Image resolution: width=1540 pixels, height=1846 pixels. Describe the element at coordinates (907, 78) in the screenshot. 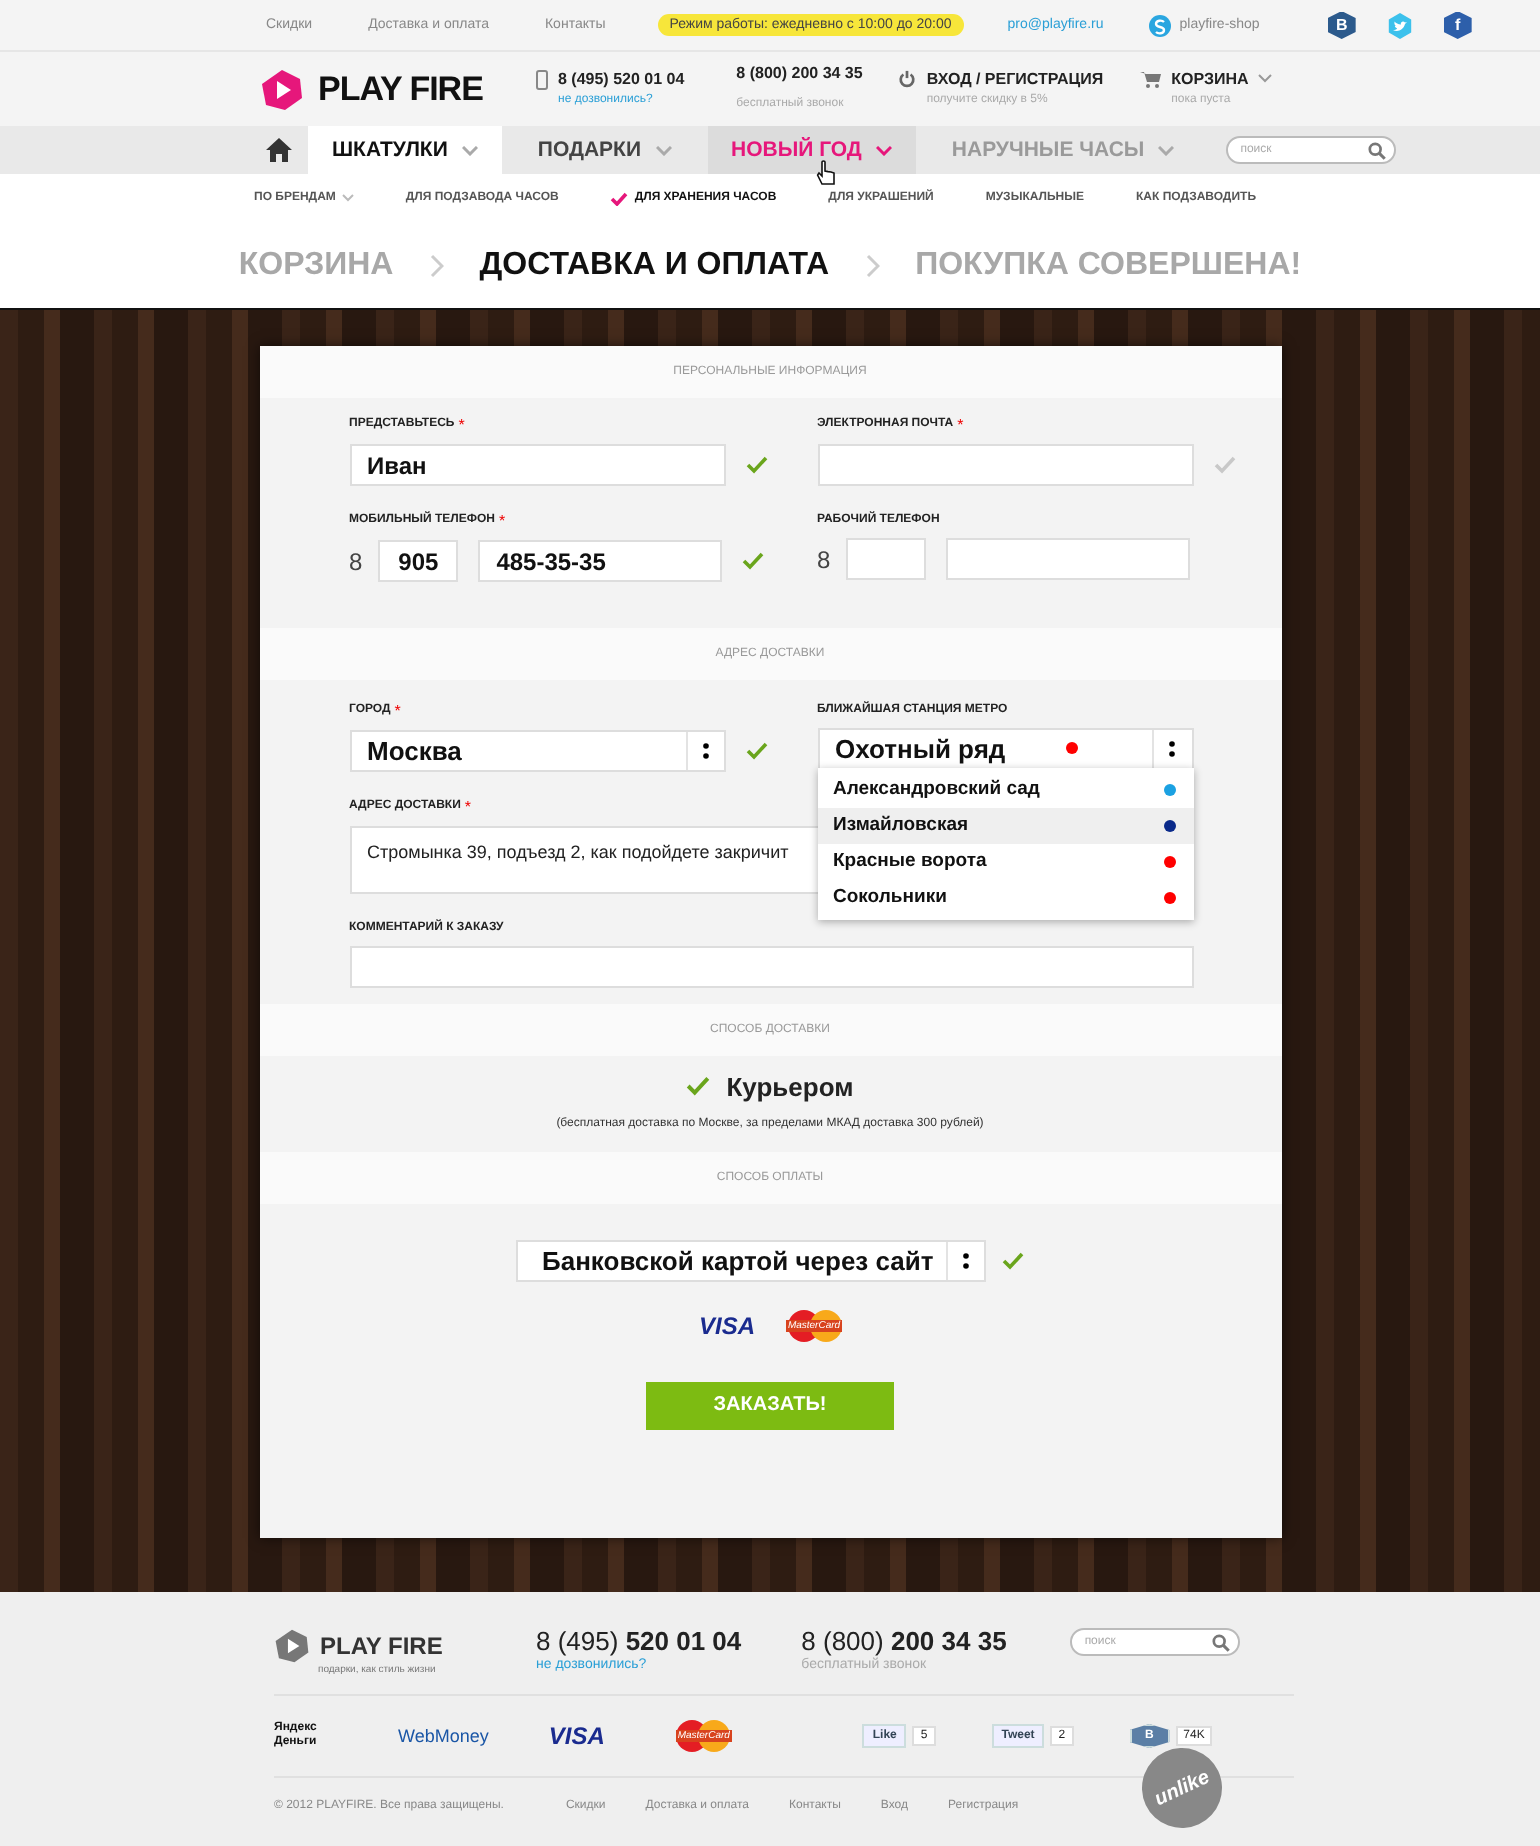

I see `power-icon` at that location.